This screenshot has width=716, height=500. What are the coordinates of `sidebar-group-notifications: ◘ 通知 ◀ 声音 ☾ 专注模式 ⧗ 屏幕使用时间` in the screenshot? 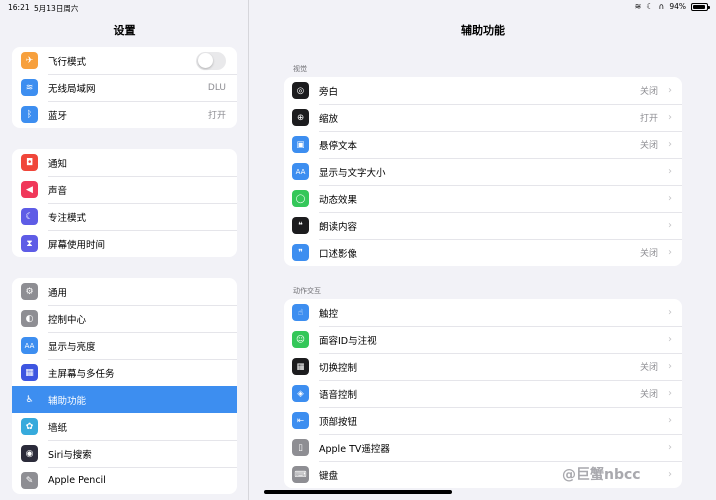 It's located at (124, 203).